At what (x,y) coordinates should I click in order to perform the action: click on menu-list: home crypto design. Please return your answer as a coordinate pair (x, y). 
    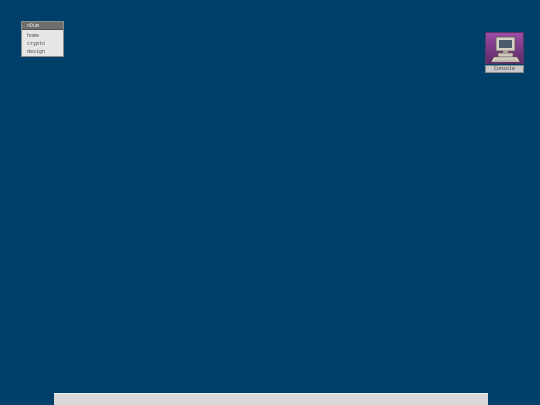
    Looking at the image, I should click on (42, 43).